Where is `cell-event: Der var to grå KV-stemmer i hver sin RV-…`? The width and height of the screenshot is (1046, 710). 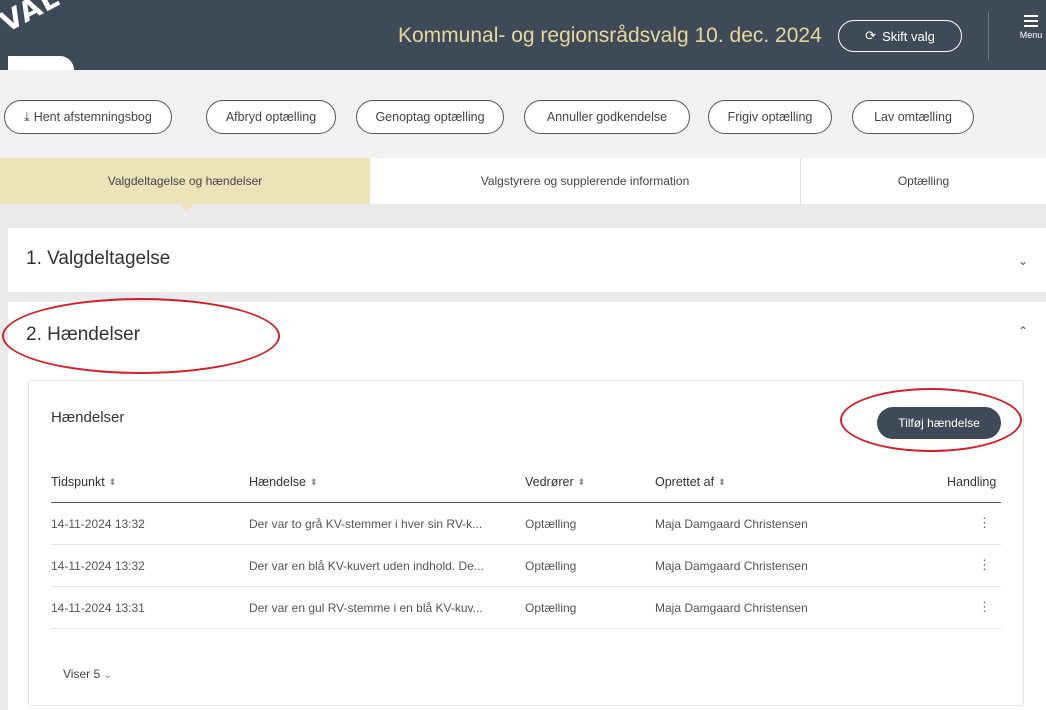
cell-event: Der var to grå KV-stemmer i hver sin RV-… is located at coordinates (366, 524).